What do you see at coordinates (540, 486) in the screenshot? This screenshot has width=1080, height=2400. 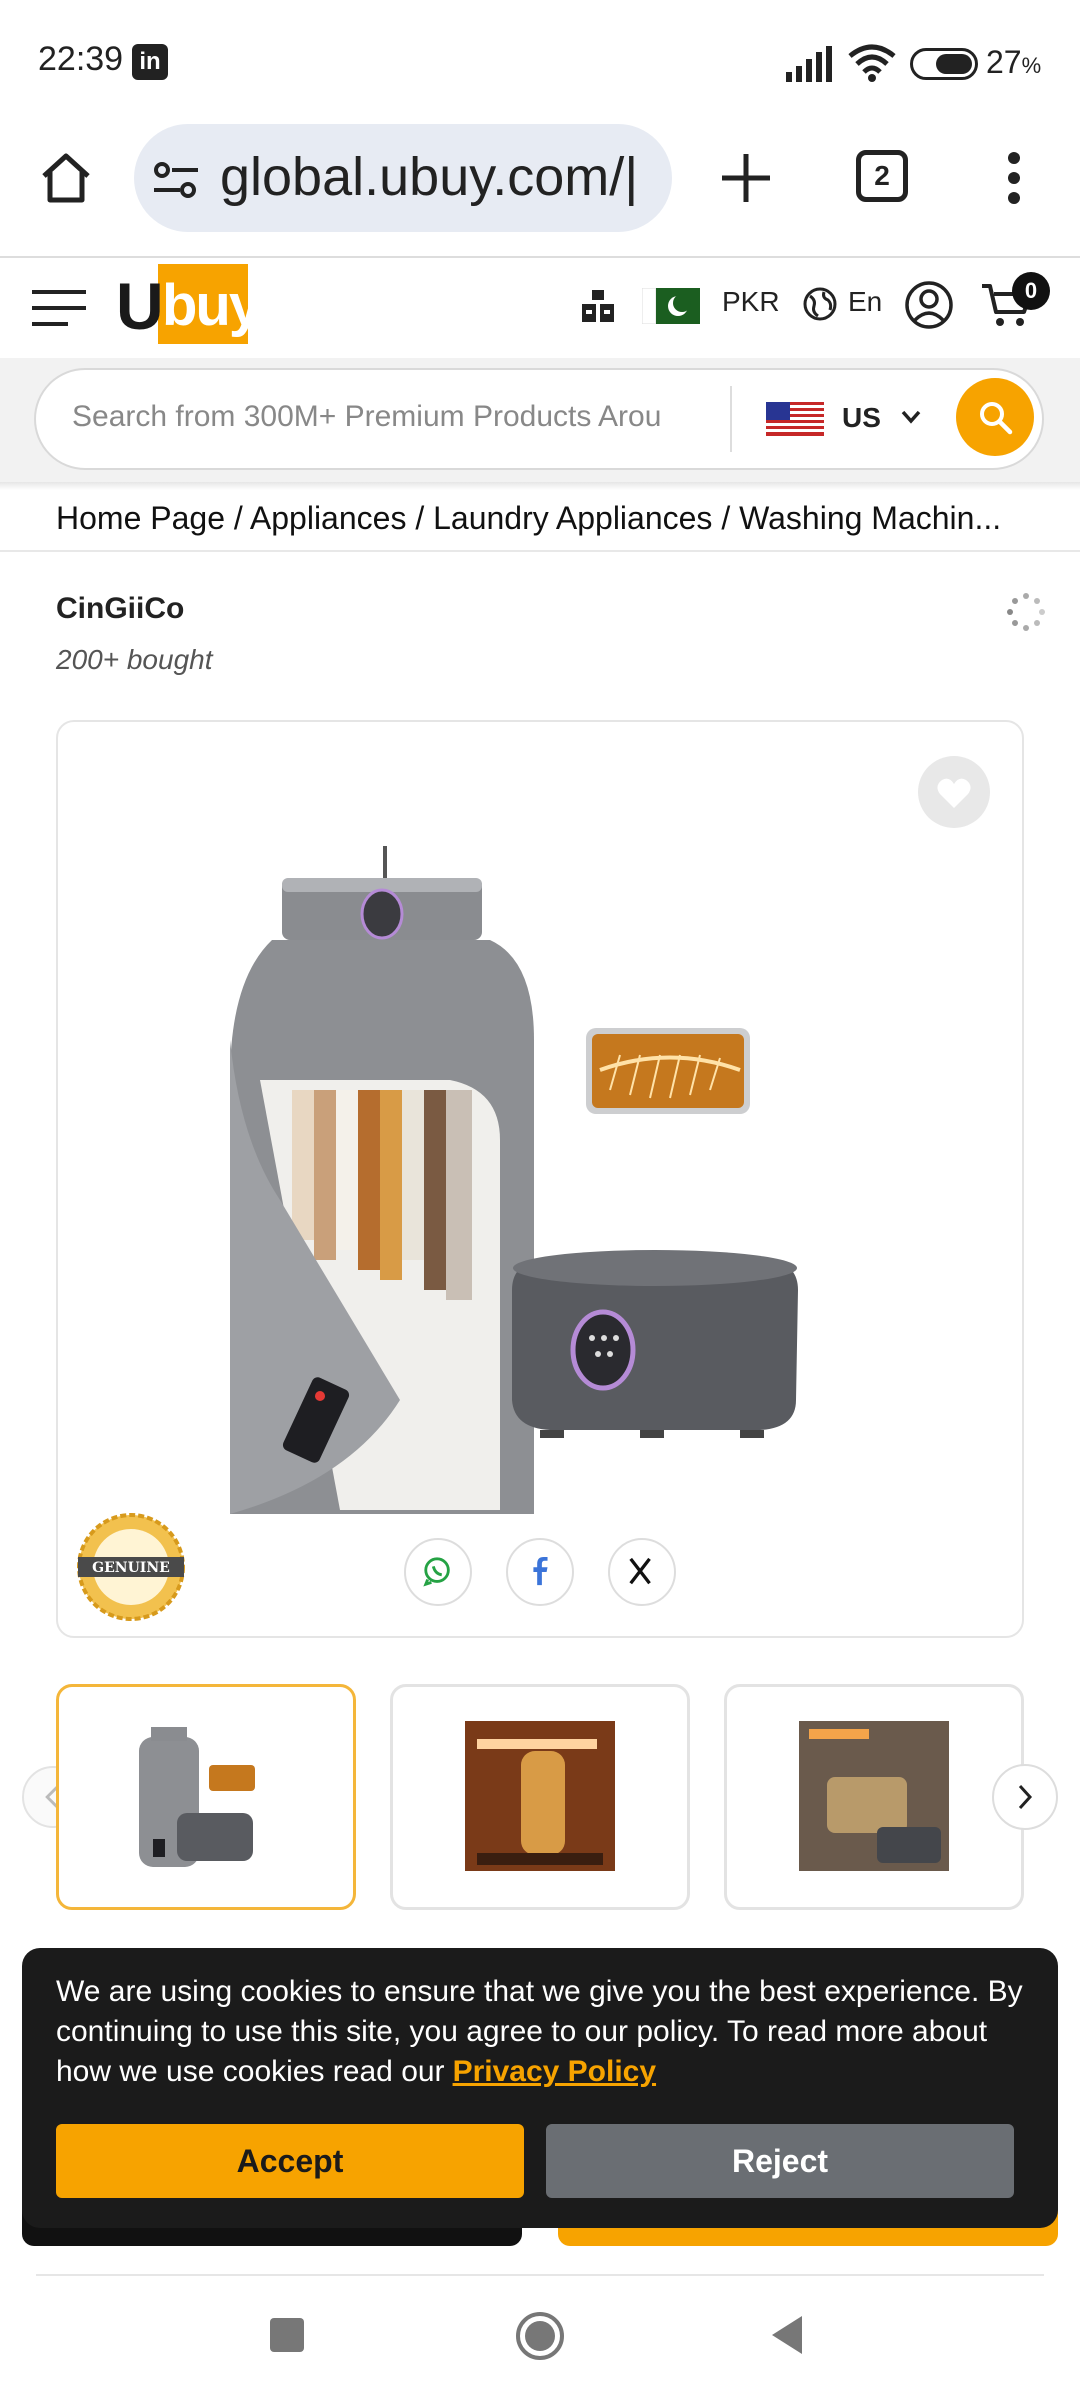 I see `header-shadow` at bounding box center [540, 486].